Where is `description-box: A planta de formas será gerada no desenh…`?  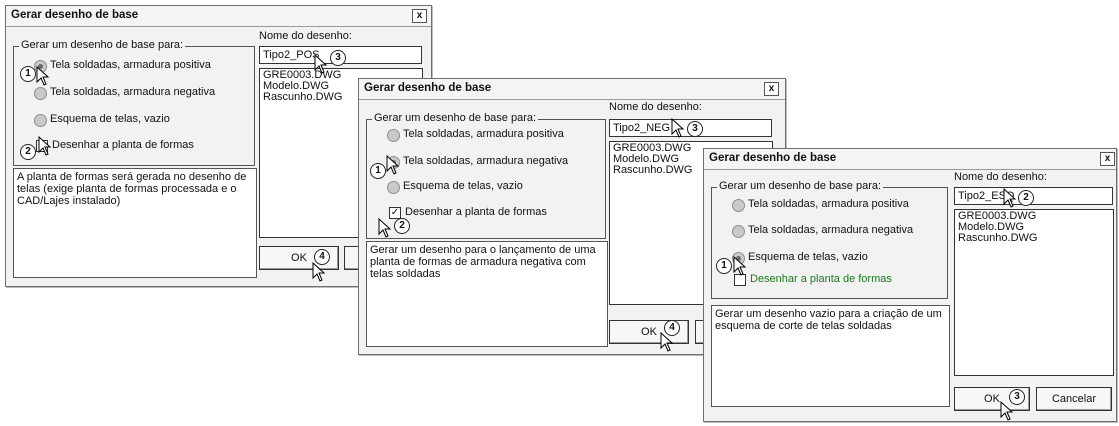
description-box: A planta de formas será gerada no desenh… is located at coordinates (135, 223).